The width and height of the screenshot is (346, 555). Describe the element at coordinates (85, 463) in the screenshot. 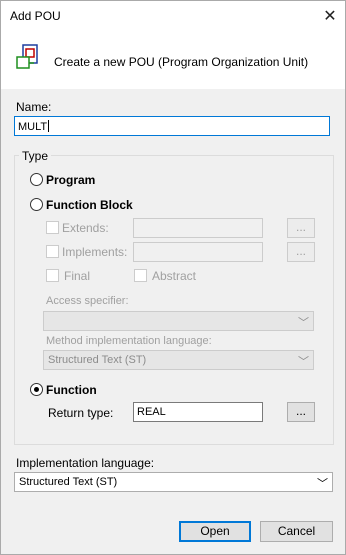

I see `implementation-language-label: Implementation language:` at that location.